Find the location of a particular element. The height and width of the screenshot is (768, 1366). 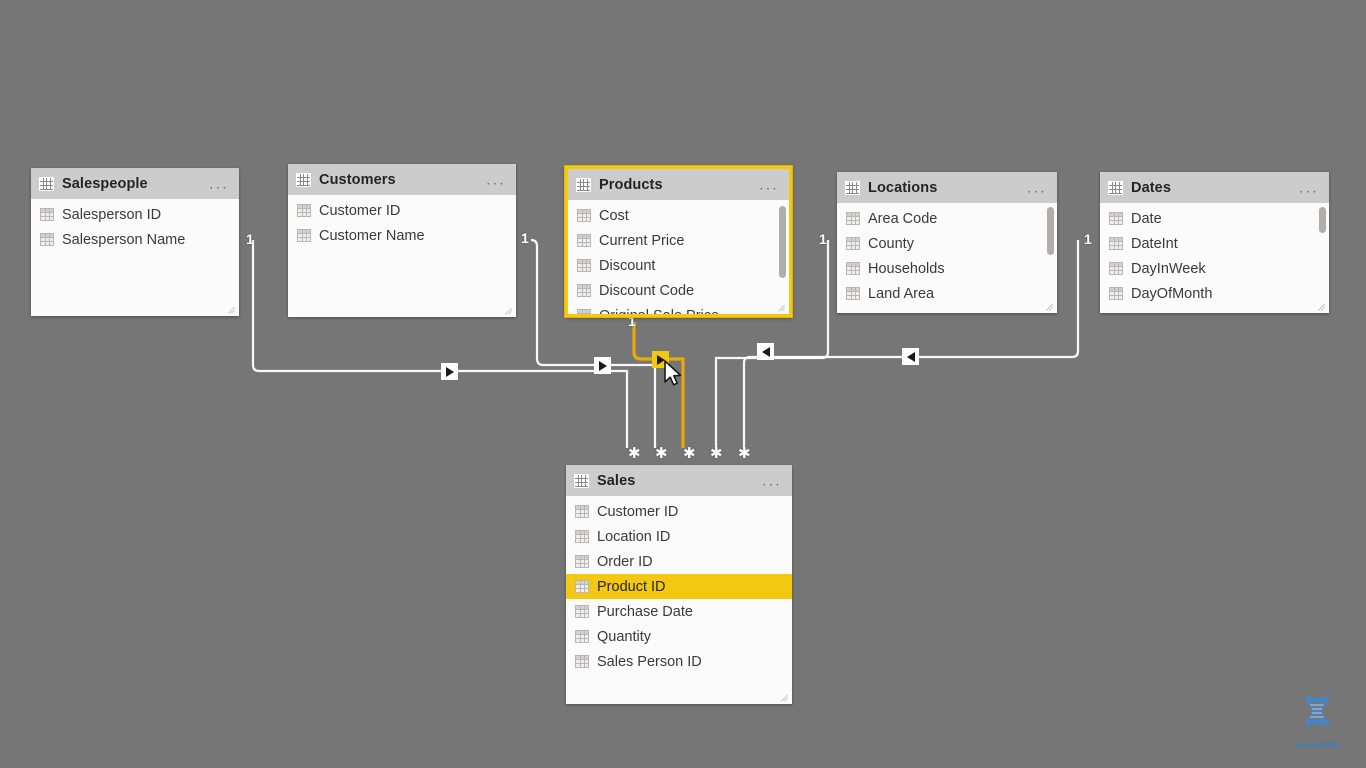

column-row: Discount Code is located at coordinates (678, 290).